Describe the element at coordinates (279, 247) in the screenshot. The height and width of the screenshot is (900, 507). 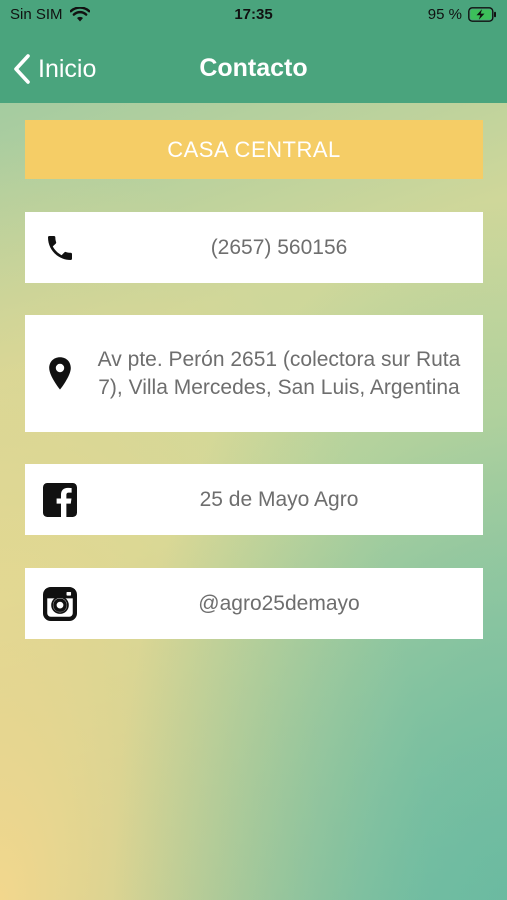
I see `phone-number: (2657) 560156` at that location.